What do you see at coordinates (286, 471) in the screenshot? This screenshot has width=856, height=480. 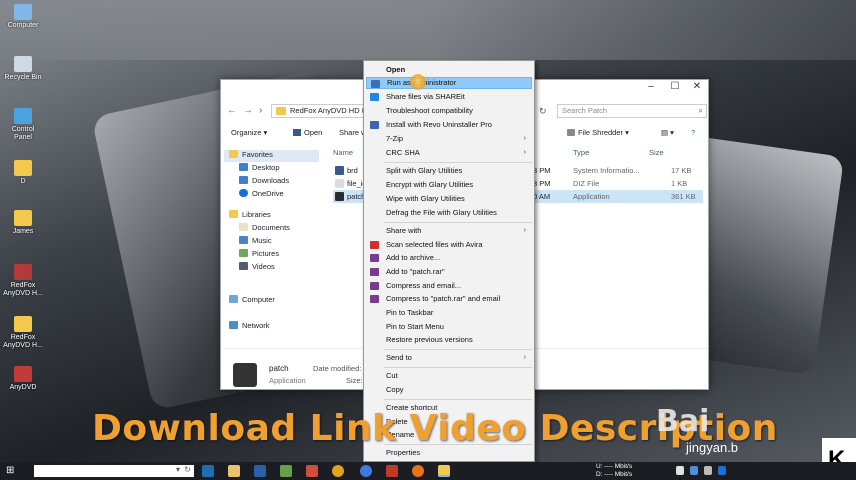 I see `taskbar-app-tool-icon` at bounding box center [286, 471].